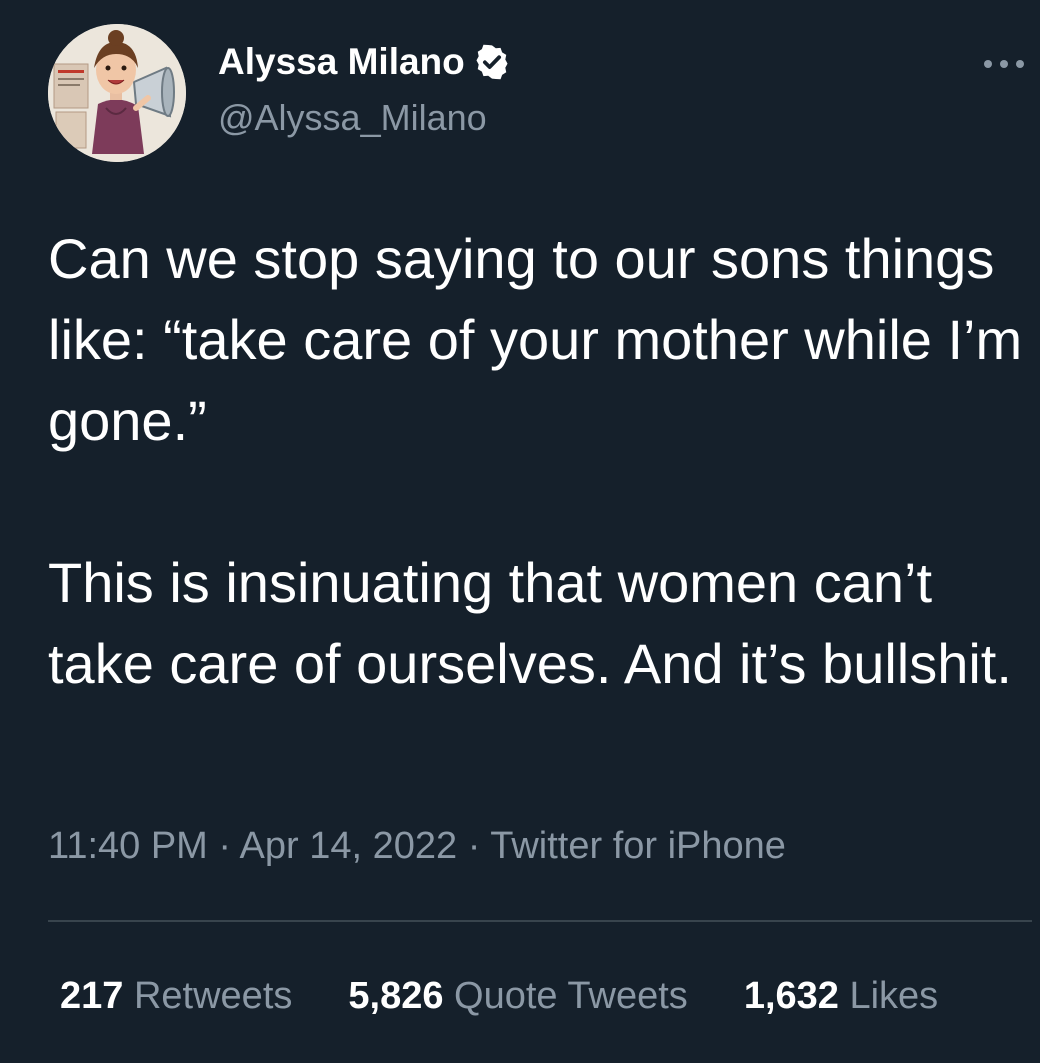  What do you see at coordinates (349, 846) in the screenshot?
I see `tweet-date: Apr 14, 2022` at bounding box center [349, 846].